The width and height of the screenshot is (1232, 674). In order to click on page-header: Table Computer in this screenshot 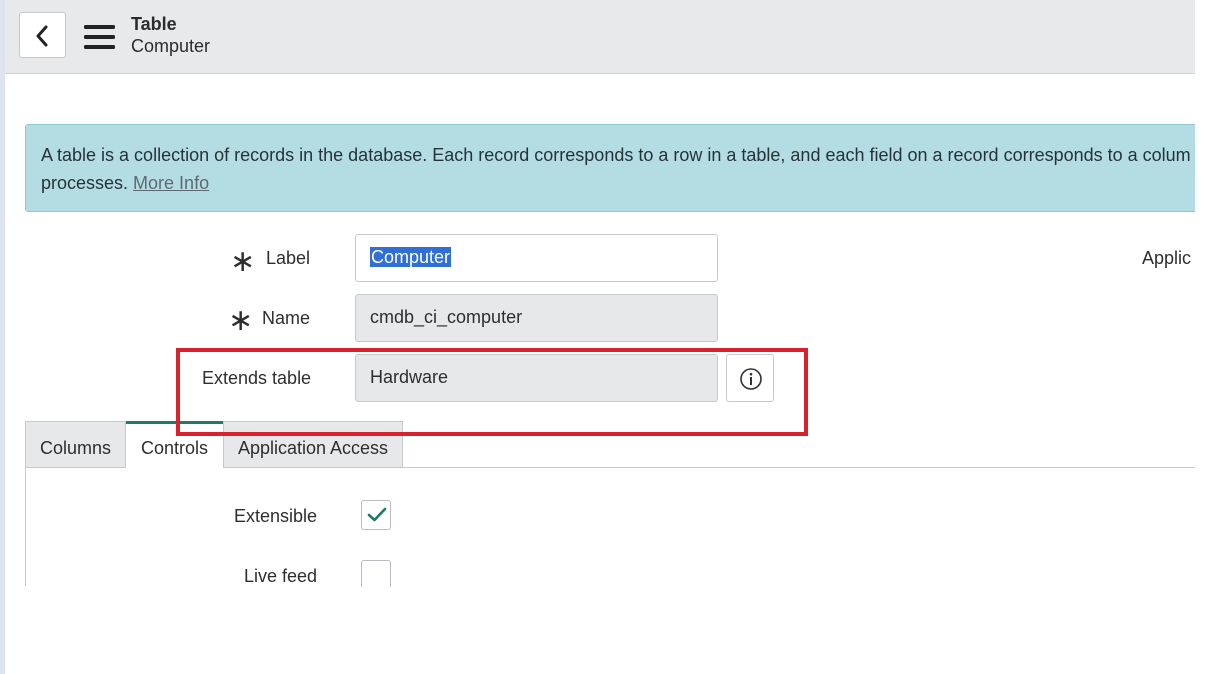, I will do `click(600, 37)`.